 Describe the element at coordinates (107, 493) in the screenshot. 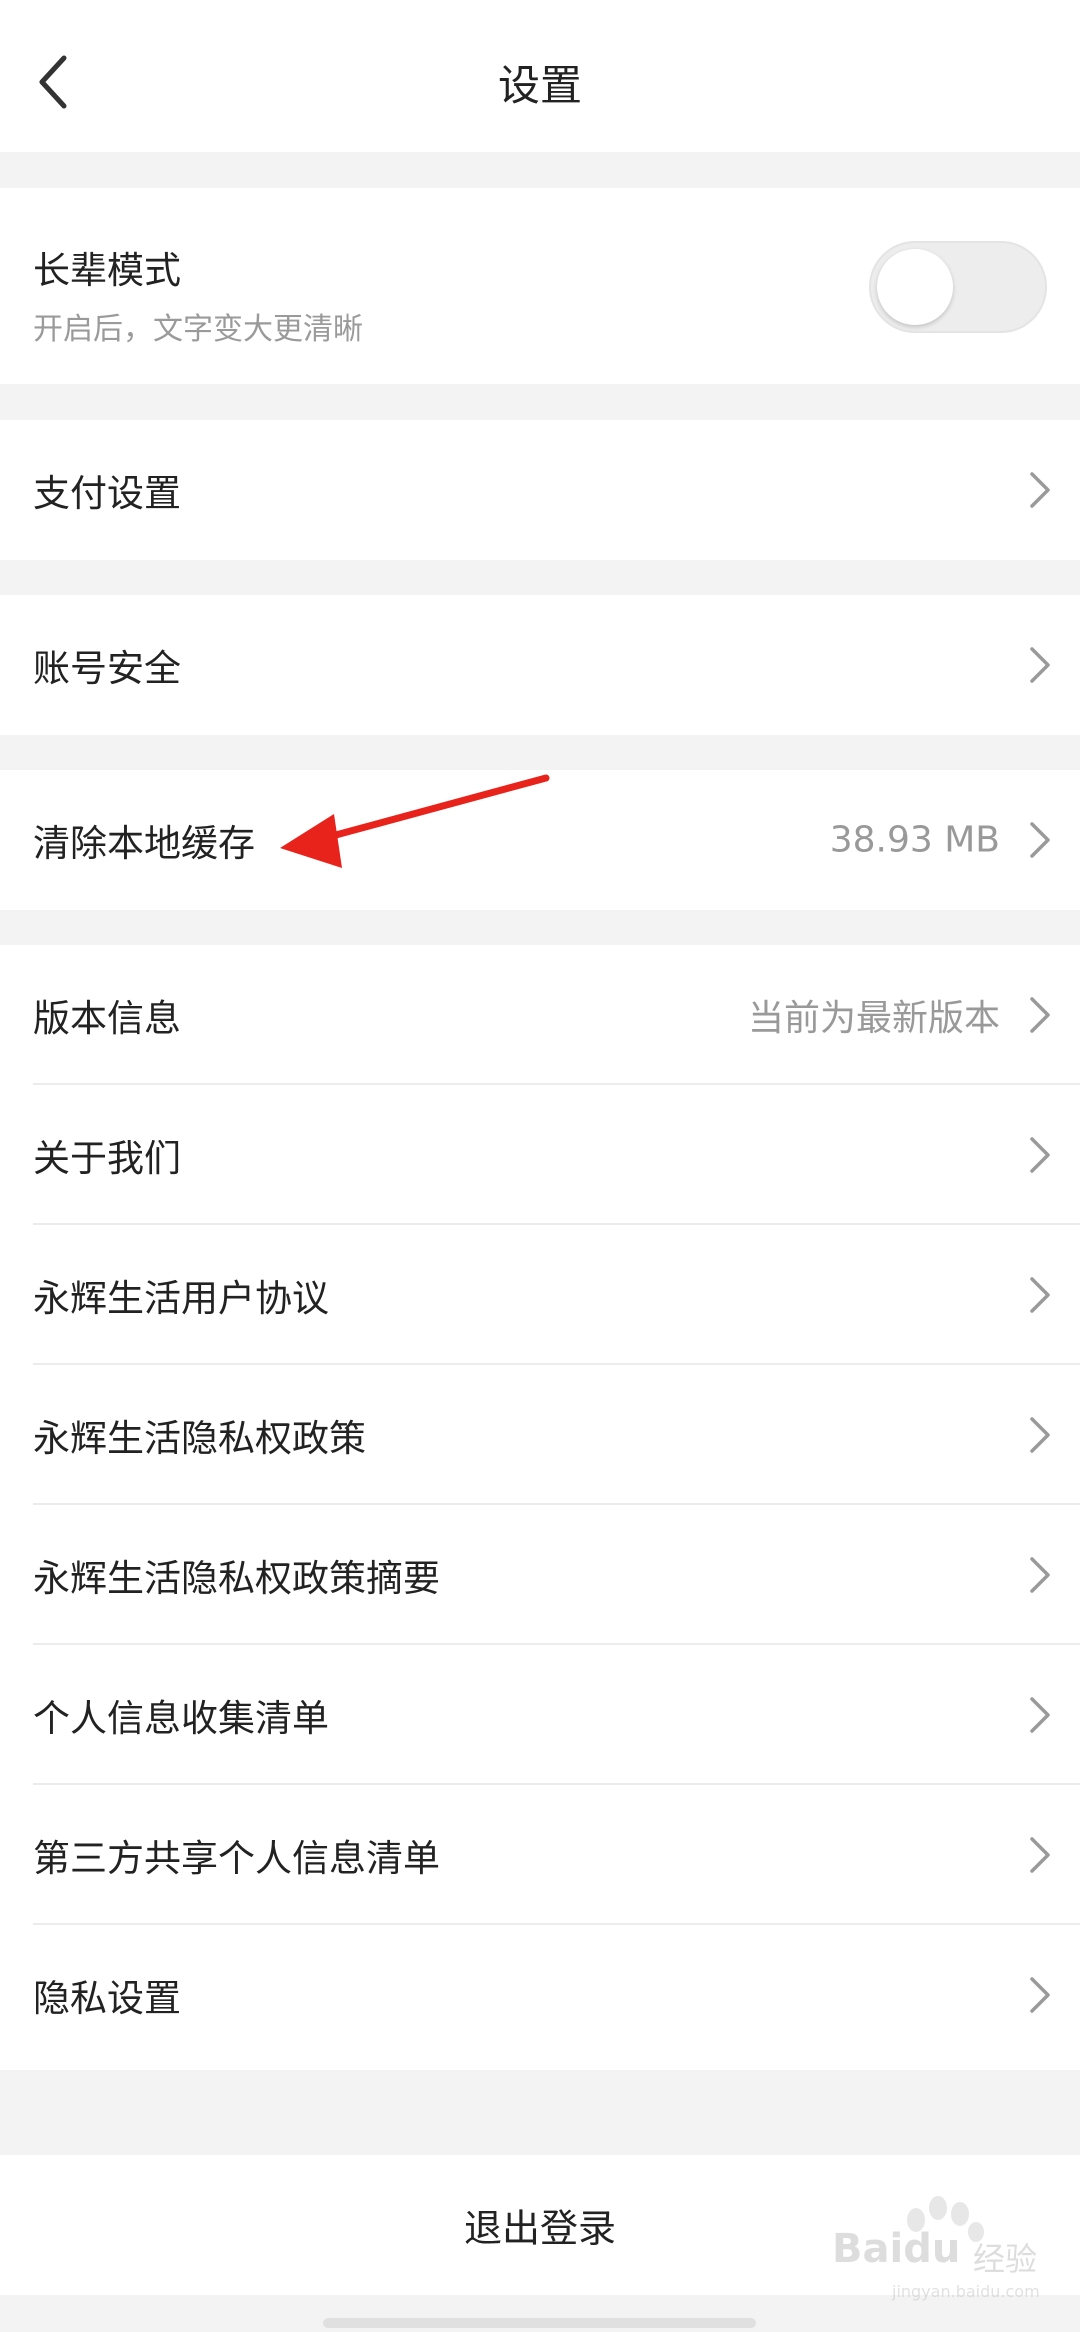

I see `payment-settings-label: 支付设置` at that location.